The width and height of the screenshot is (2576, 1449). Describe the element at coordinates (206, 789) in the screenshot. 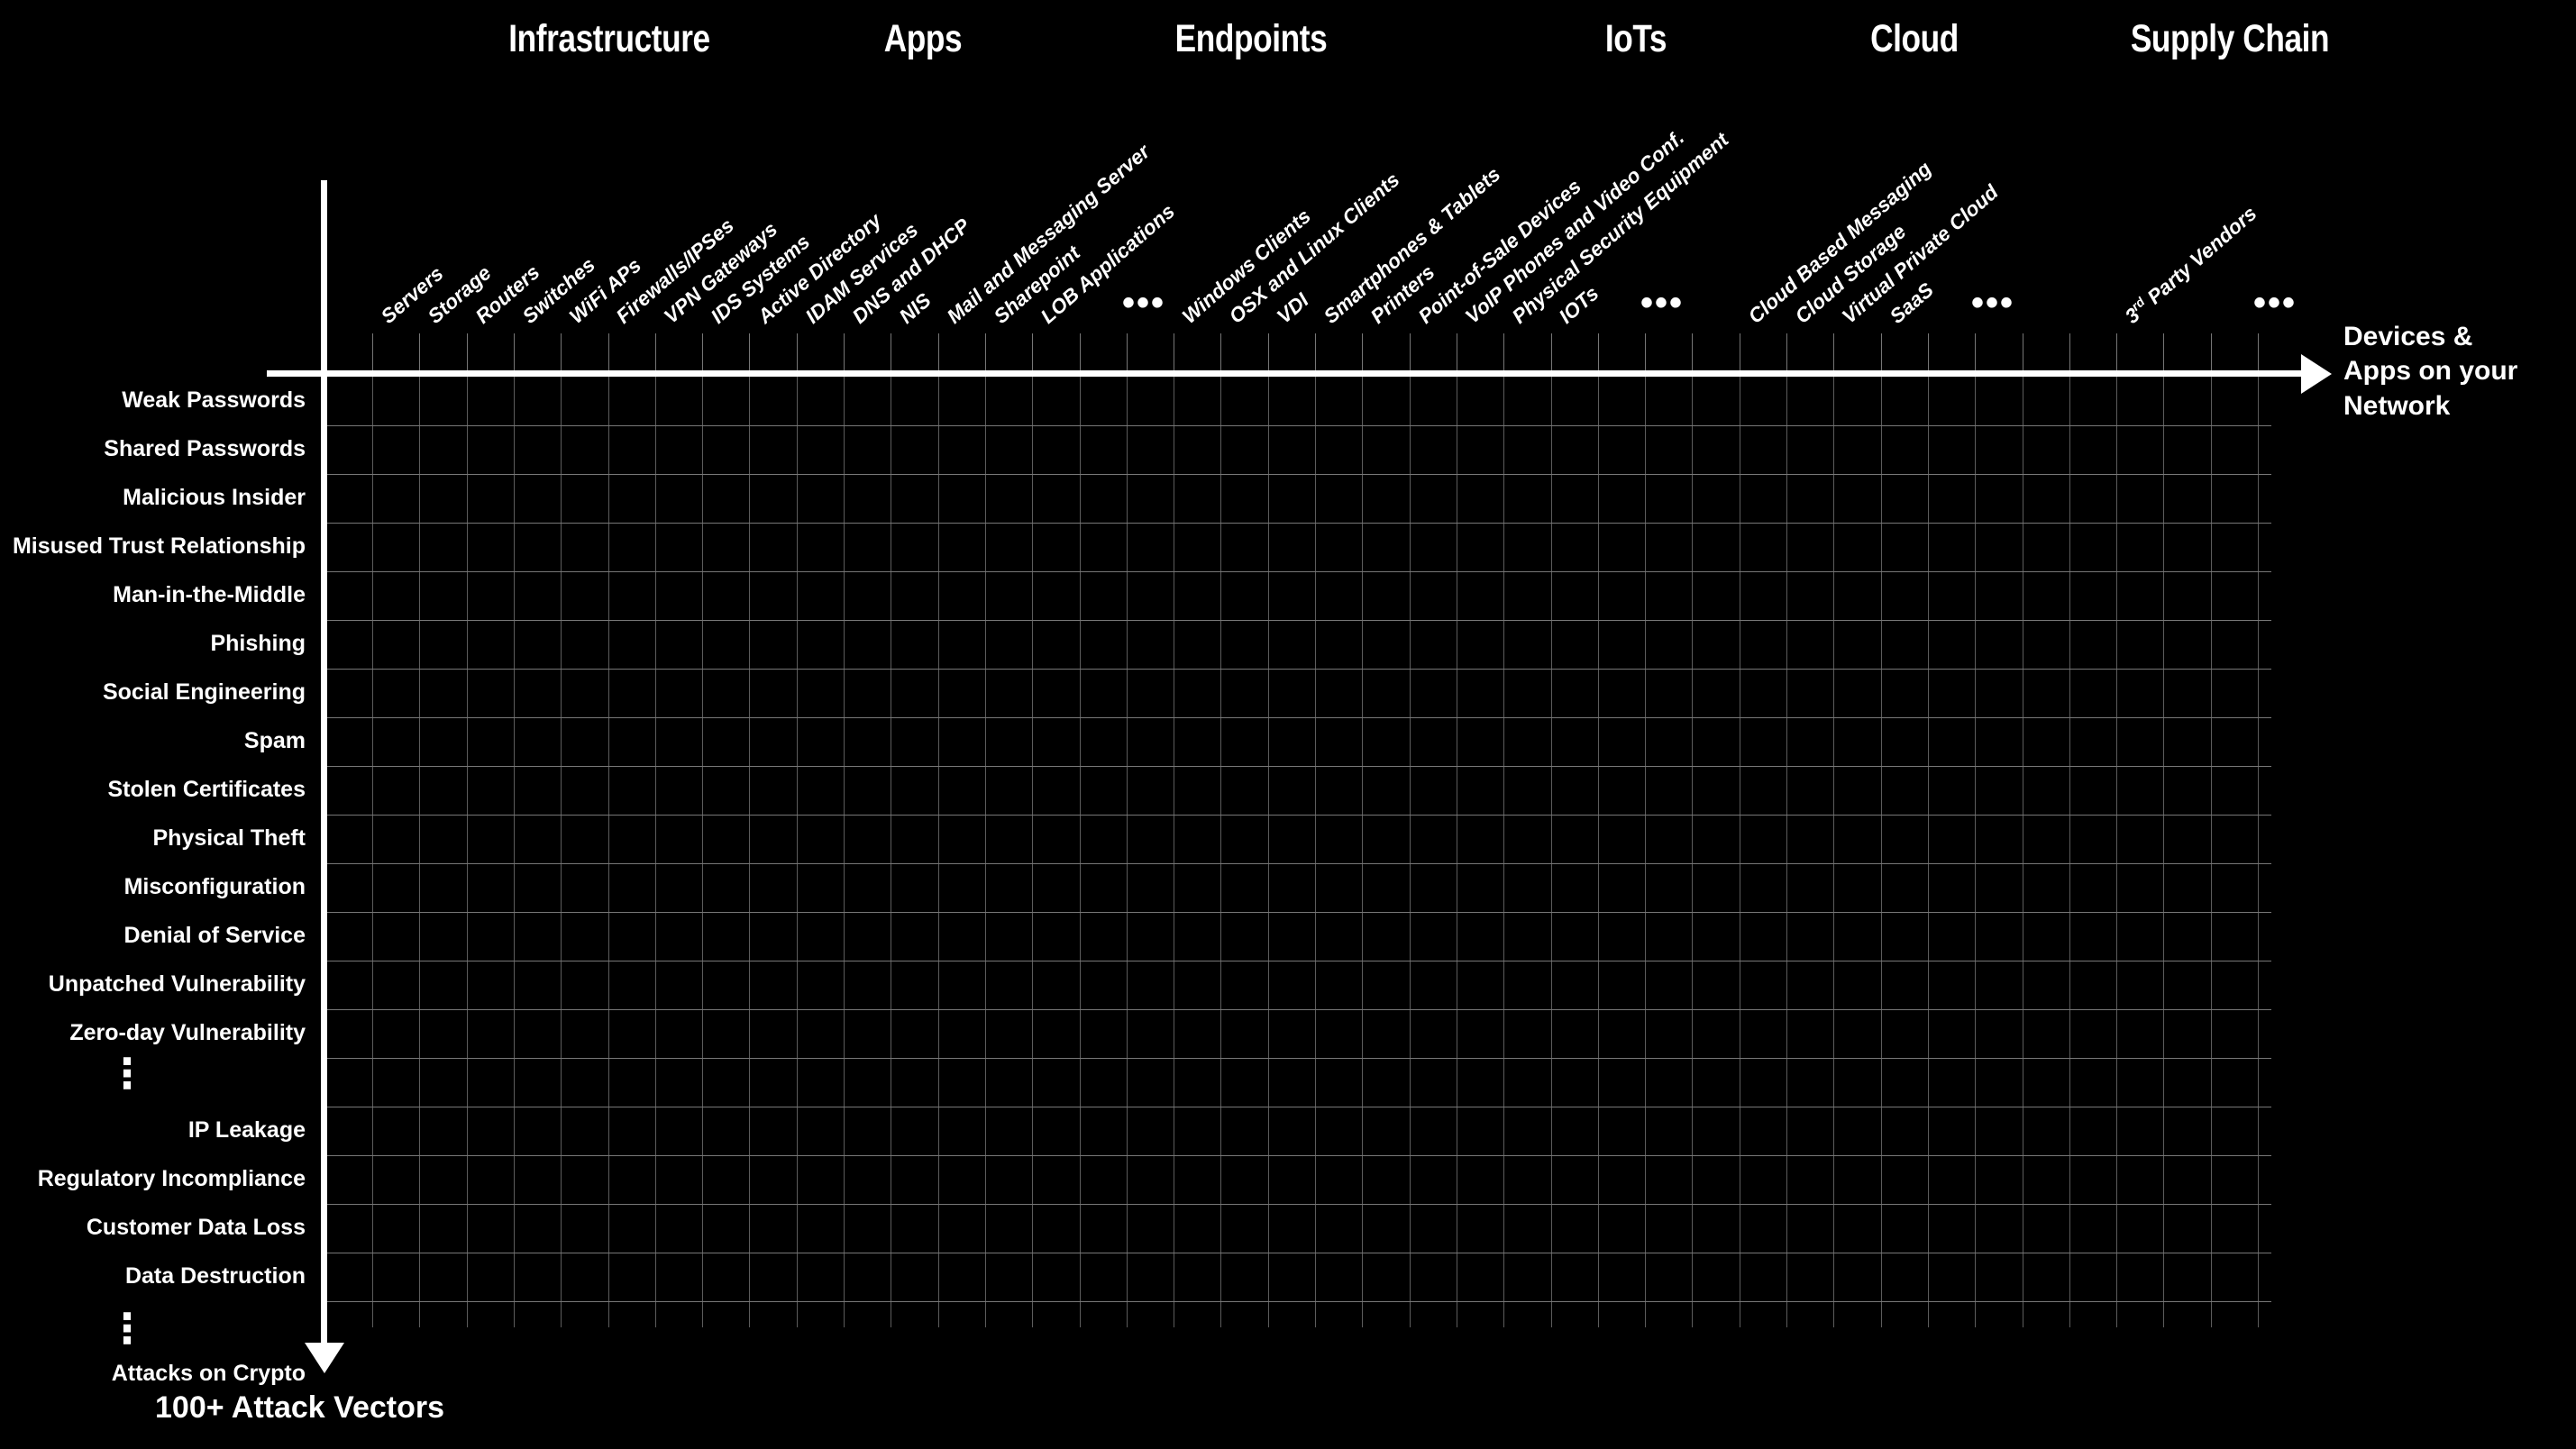

I see `row-label: Stolen Certificates` at that location.